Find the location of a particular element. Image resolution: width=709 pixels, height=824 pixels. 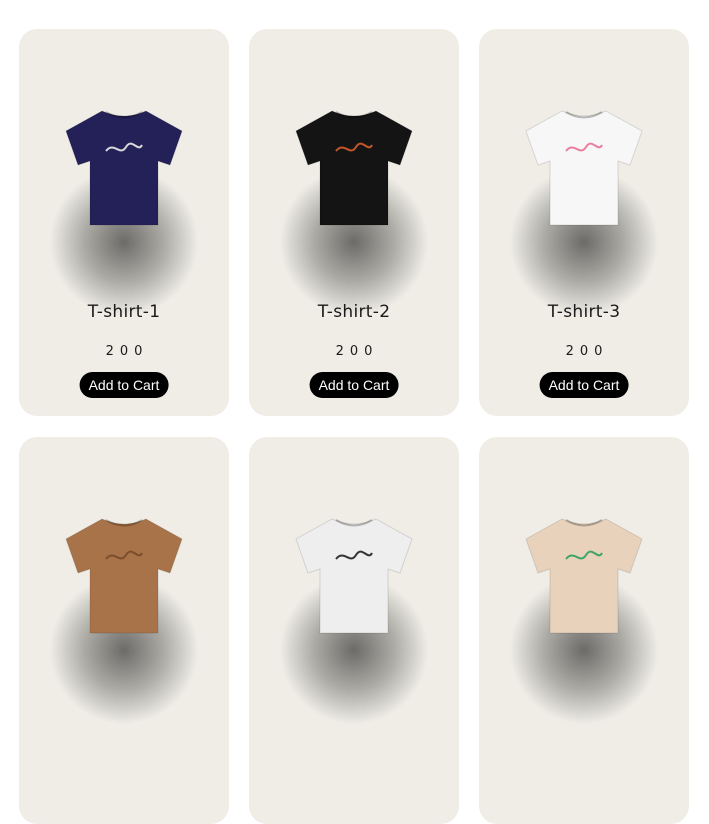

product-card: T-shirt-2 200 Add to Cart is located at coordinates (354, 222).